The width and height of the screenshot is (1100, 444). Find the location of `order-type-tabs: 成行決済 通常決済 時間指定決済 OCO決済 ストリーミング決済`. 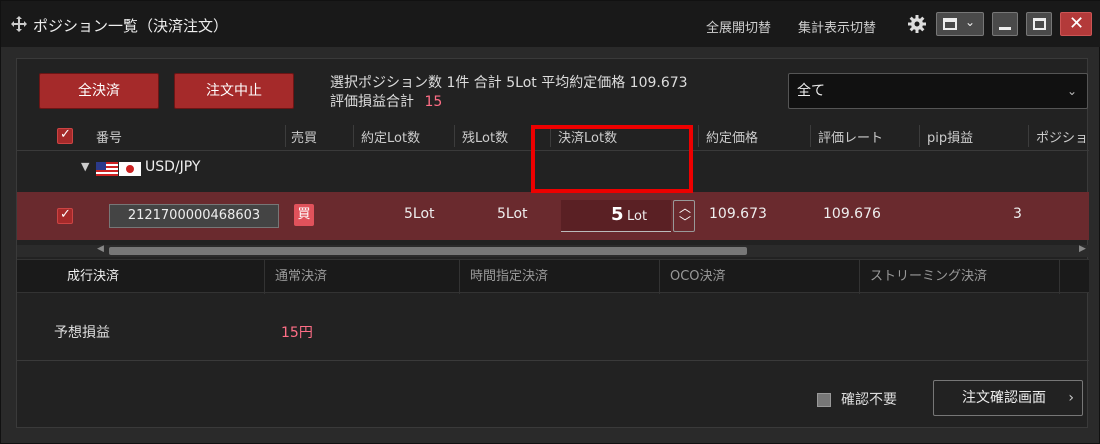

order-type-tabs: 成行決済 通常決済 時間指定決済 OCO決済 ストリーミング決済 is located at coordinates (553, 276).